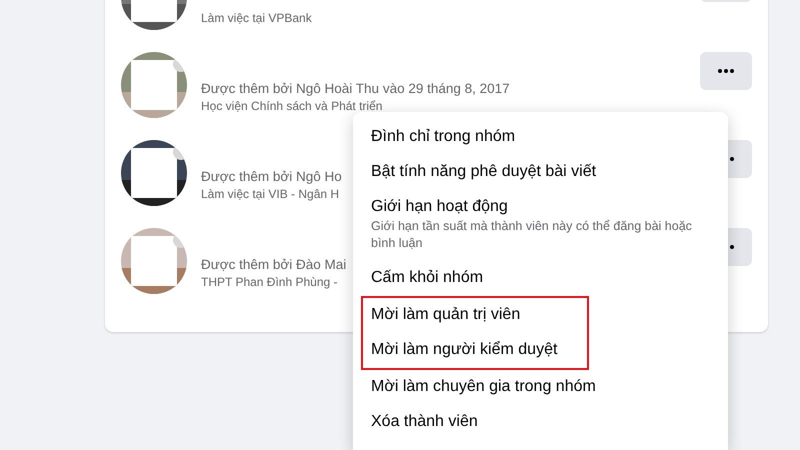 This screenshot has width=800, height=450. I want to click on more-icon, so click(726, 71).